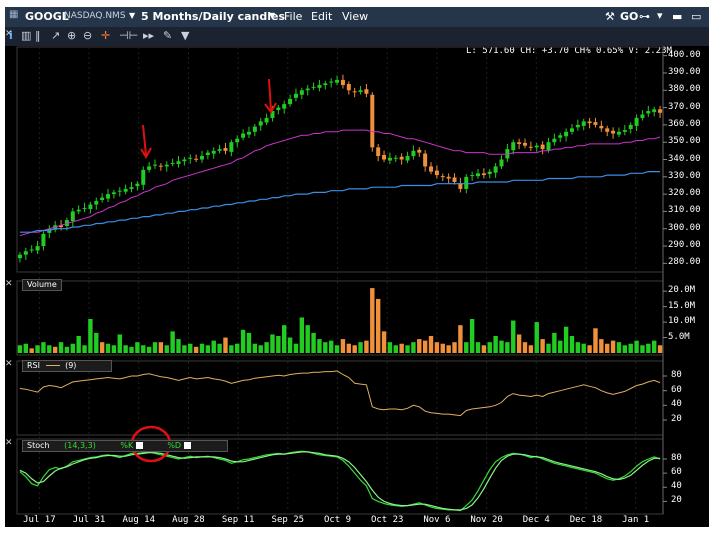 The width and height of the screenshot is (720, 540). Describe the element at coordinates (174, 445) in the screenshot. I see `stoch-d-legend: %D` at that location.